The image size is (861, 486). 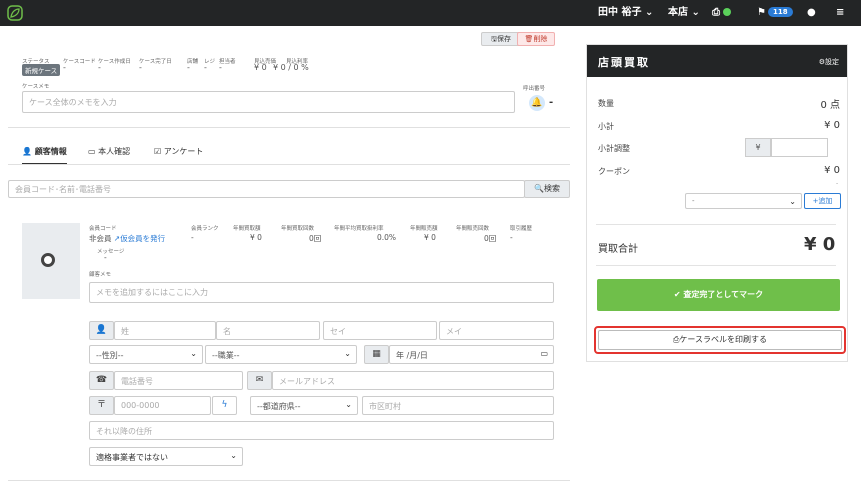 I want to click on occupation-select: --職業-- ⌄, so click(x=281, y=354).